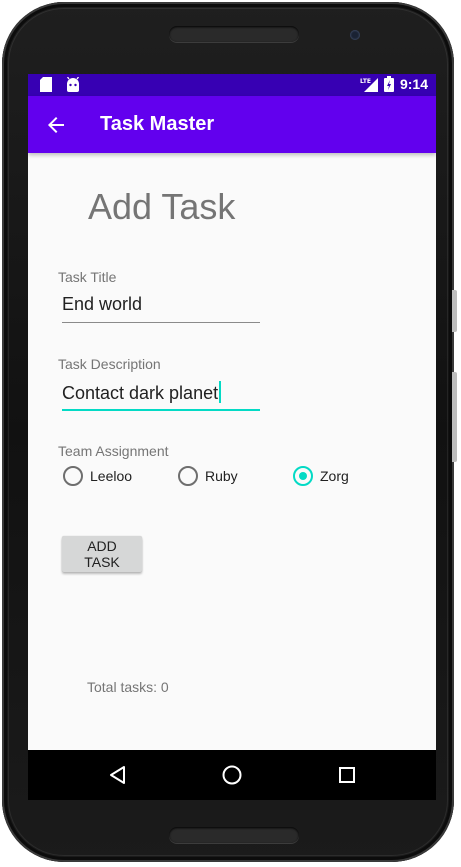 This screenshot has width=461, height=867. I want to click on battery-charging-icon, so click(388, 84).